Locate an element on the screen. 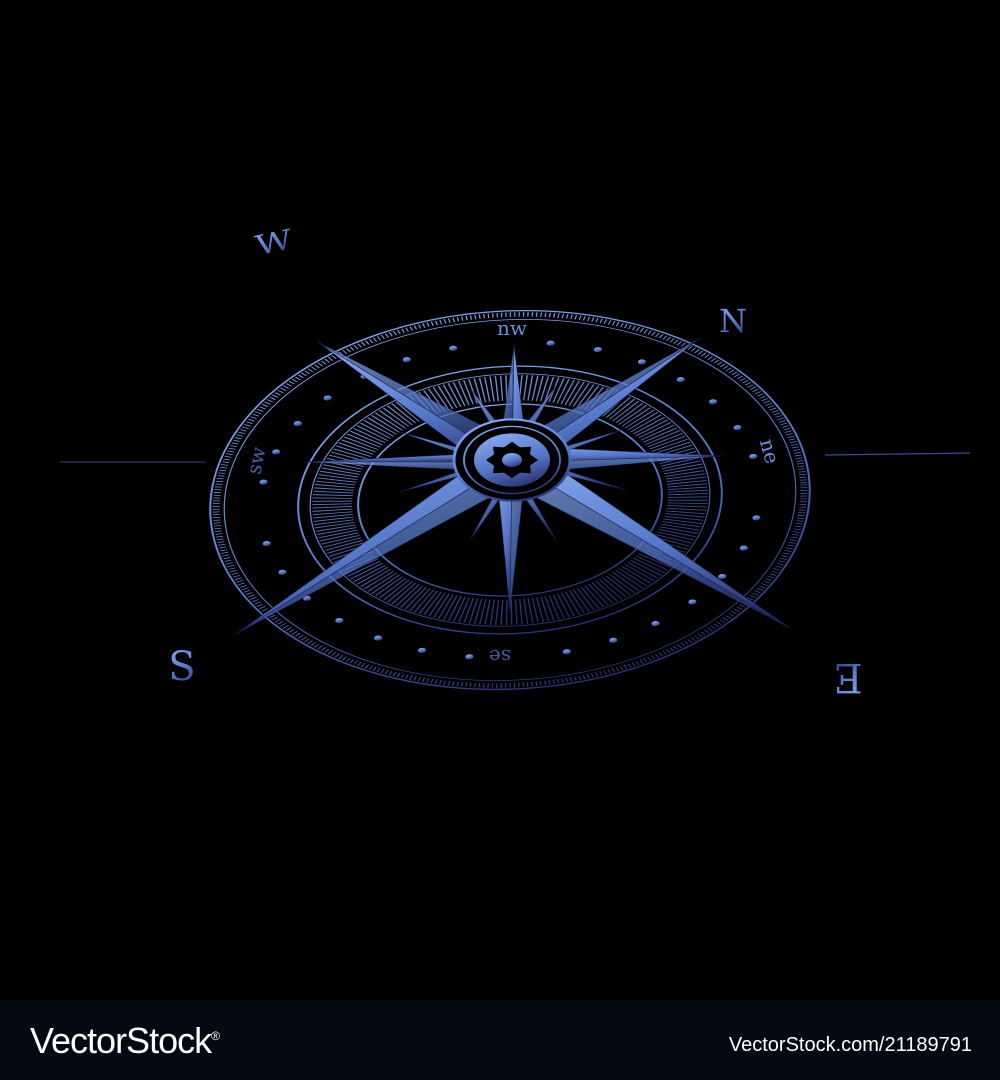 This screenshot has height=1080, width=1000. intercardinal-sw: sw is located at coordinates (256, 461).